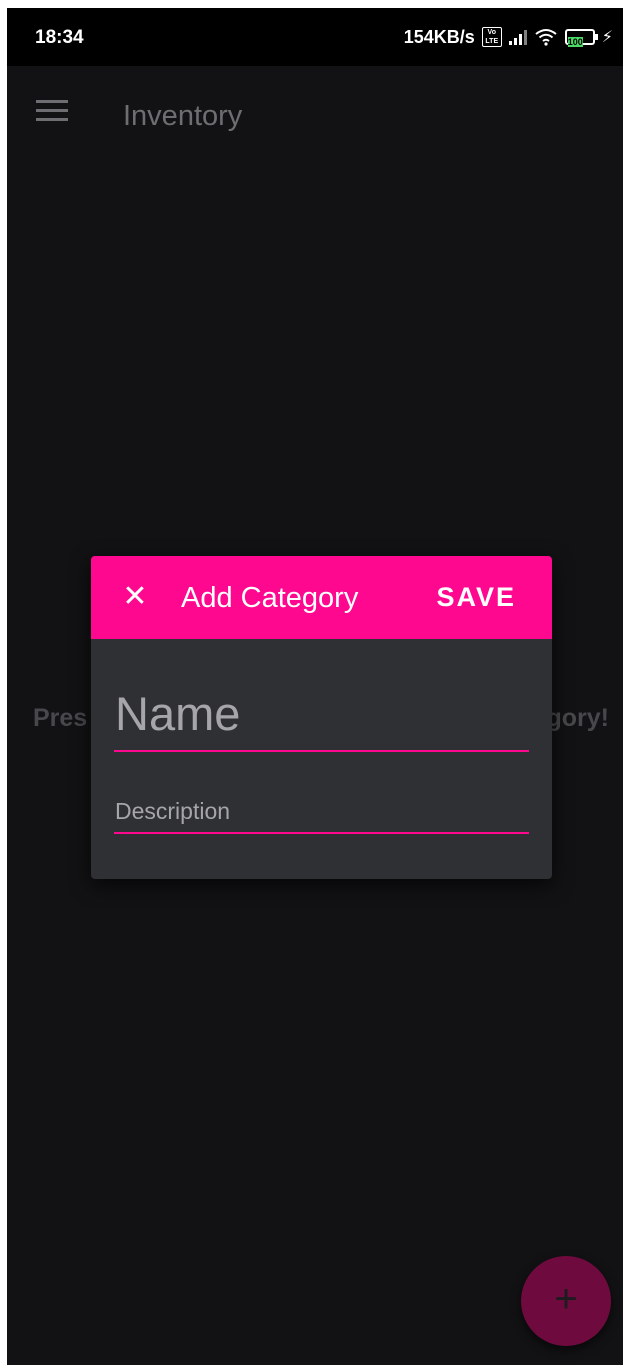 This screenshot has width=630, height=1365. What do you see at coordinates (476, 597) in the screenshot?
I see `save-button: SAVE` at bounding box center [476, 597].